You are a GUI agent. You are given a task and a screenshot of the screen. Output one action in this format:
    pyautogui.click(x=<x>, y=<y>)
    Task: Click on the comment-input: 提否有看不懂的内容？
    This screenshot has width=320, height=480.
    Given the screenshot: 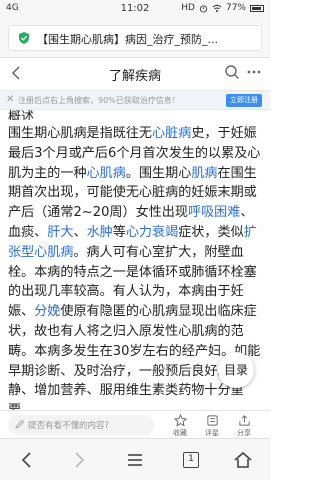 What is the action you would take?
    pyautogui.click(x=81, y=425)
    